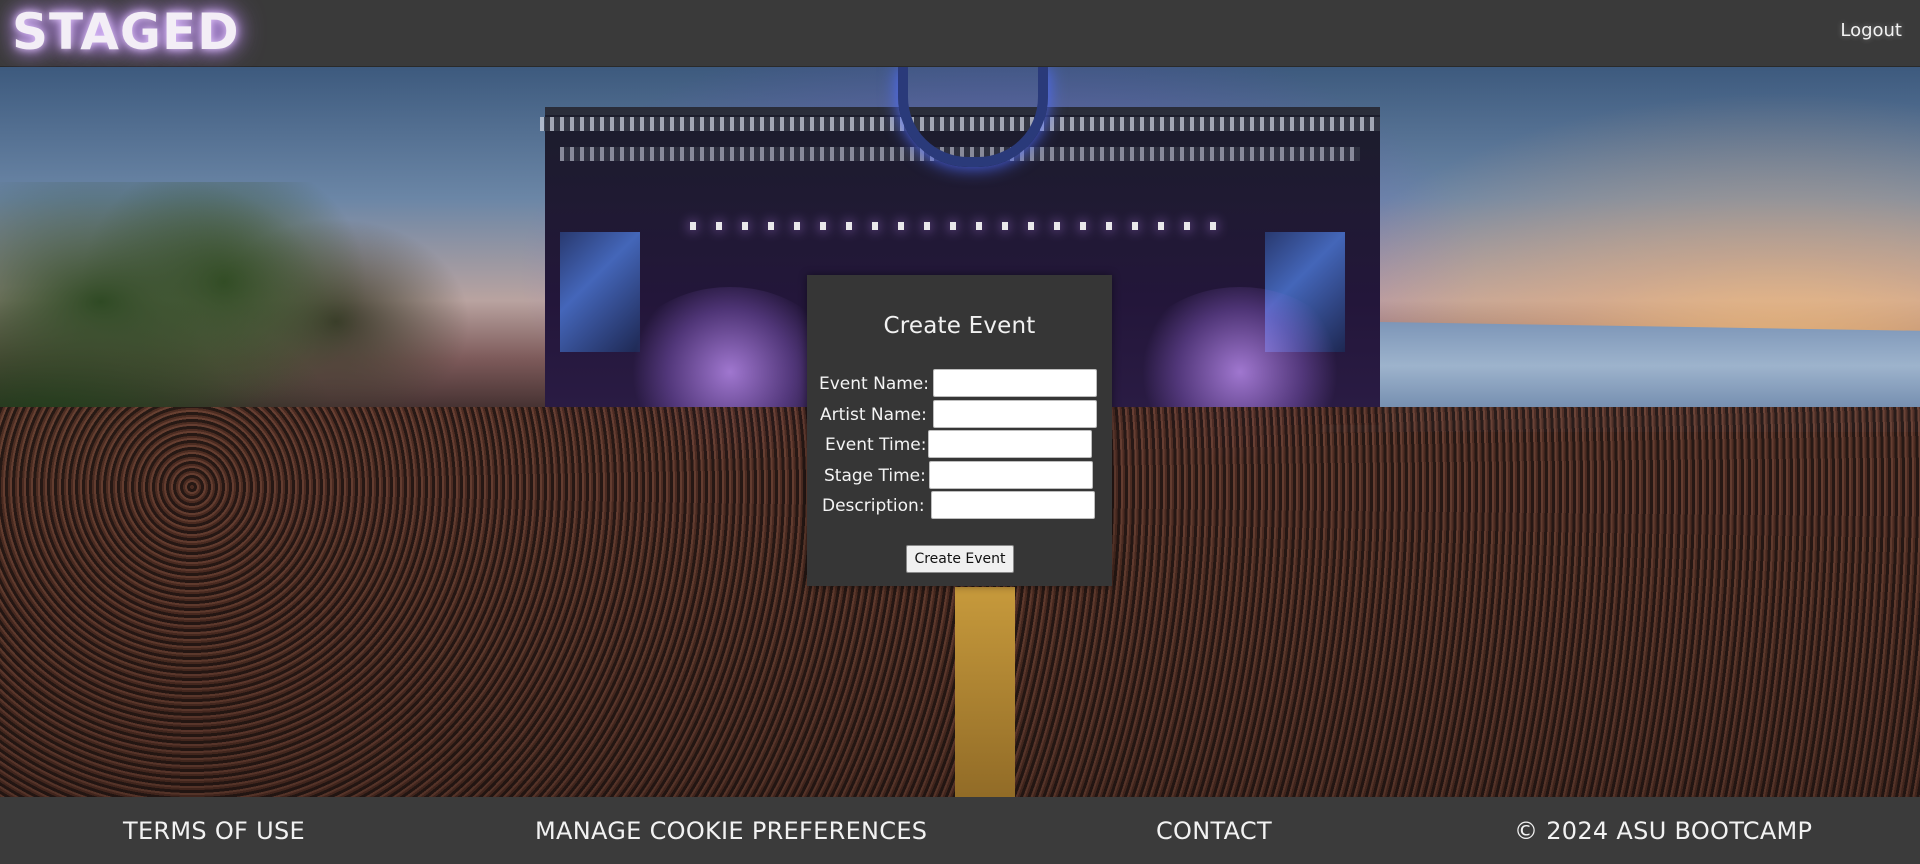 This screenshot has width=1920, height=864. Describe the element at coordinates (1015, 383) in the screenshot. I see `event-name-input` at that location.